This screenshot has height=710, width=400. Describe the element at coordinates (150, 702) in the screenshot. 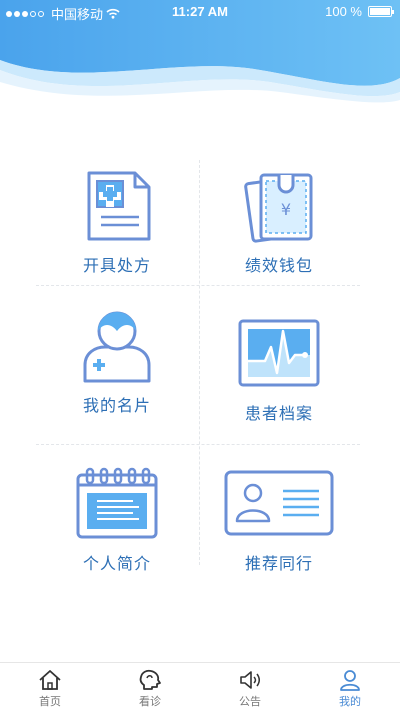

I see `tab-label: 看诊` at that location.